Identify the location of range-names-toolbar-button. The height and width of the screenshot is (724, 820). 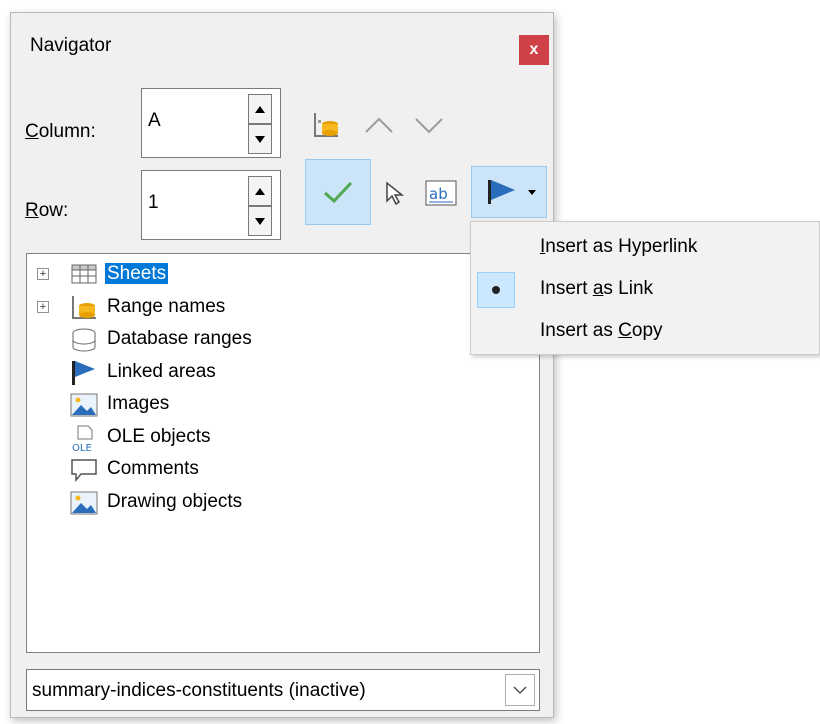
(327, 125).